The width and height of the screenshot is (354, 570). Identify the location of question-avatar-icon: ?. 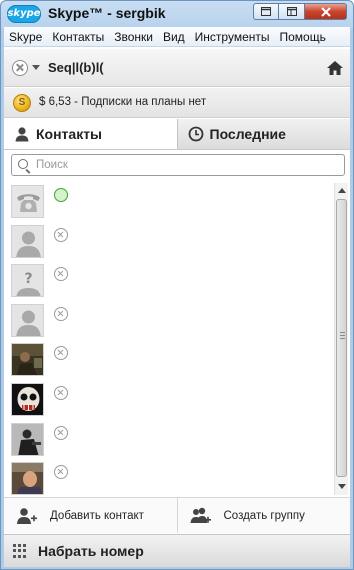
(27, 281).